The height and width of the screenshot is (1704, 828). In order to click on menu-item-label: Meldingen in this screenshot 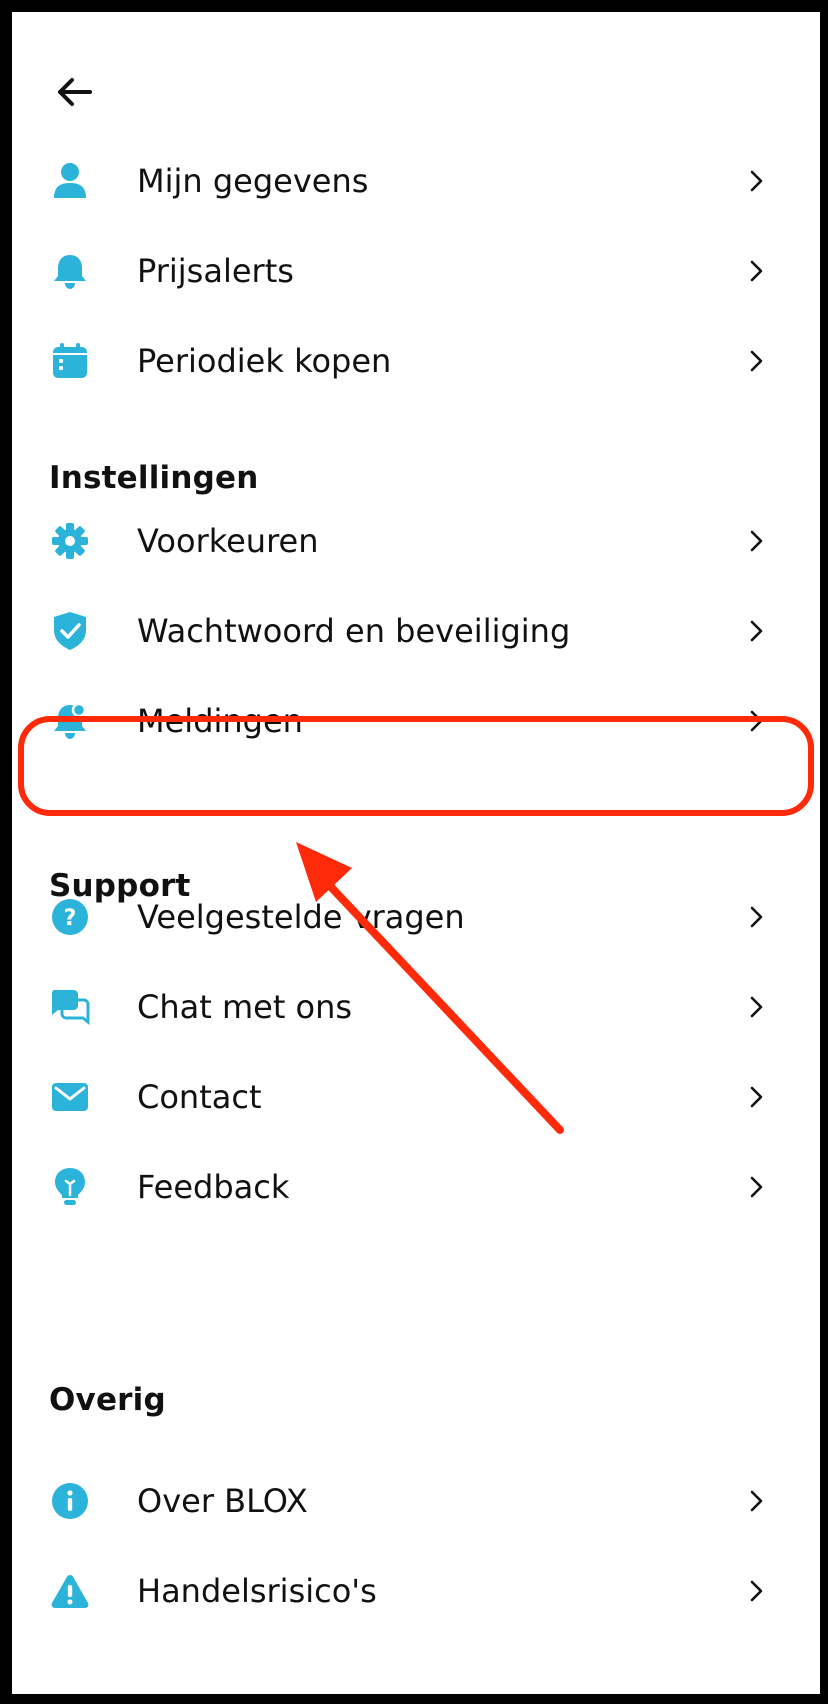, I will do `click(220, 721)`.